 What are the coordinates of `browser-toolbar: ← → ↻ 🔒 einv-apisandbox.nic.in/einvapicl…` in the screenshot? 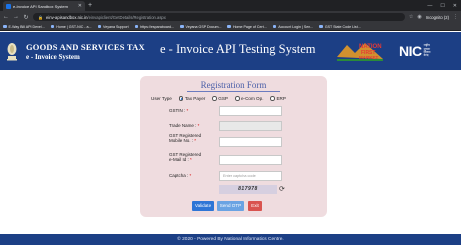 It's located at (230, 17).